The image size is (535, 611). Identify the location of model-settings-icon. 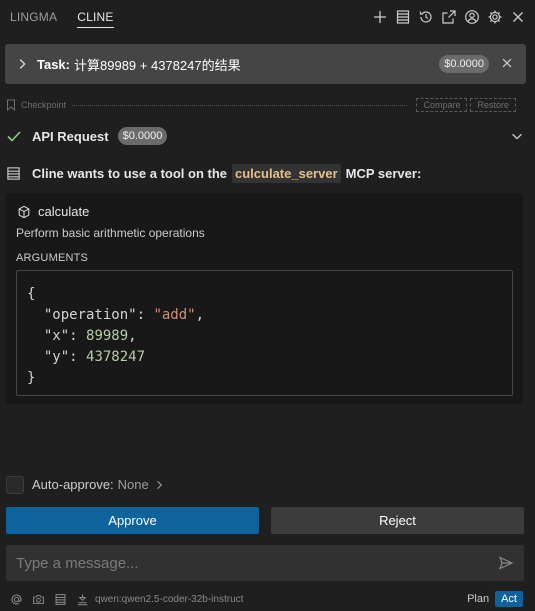
(82, 599).